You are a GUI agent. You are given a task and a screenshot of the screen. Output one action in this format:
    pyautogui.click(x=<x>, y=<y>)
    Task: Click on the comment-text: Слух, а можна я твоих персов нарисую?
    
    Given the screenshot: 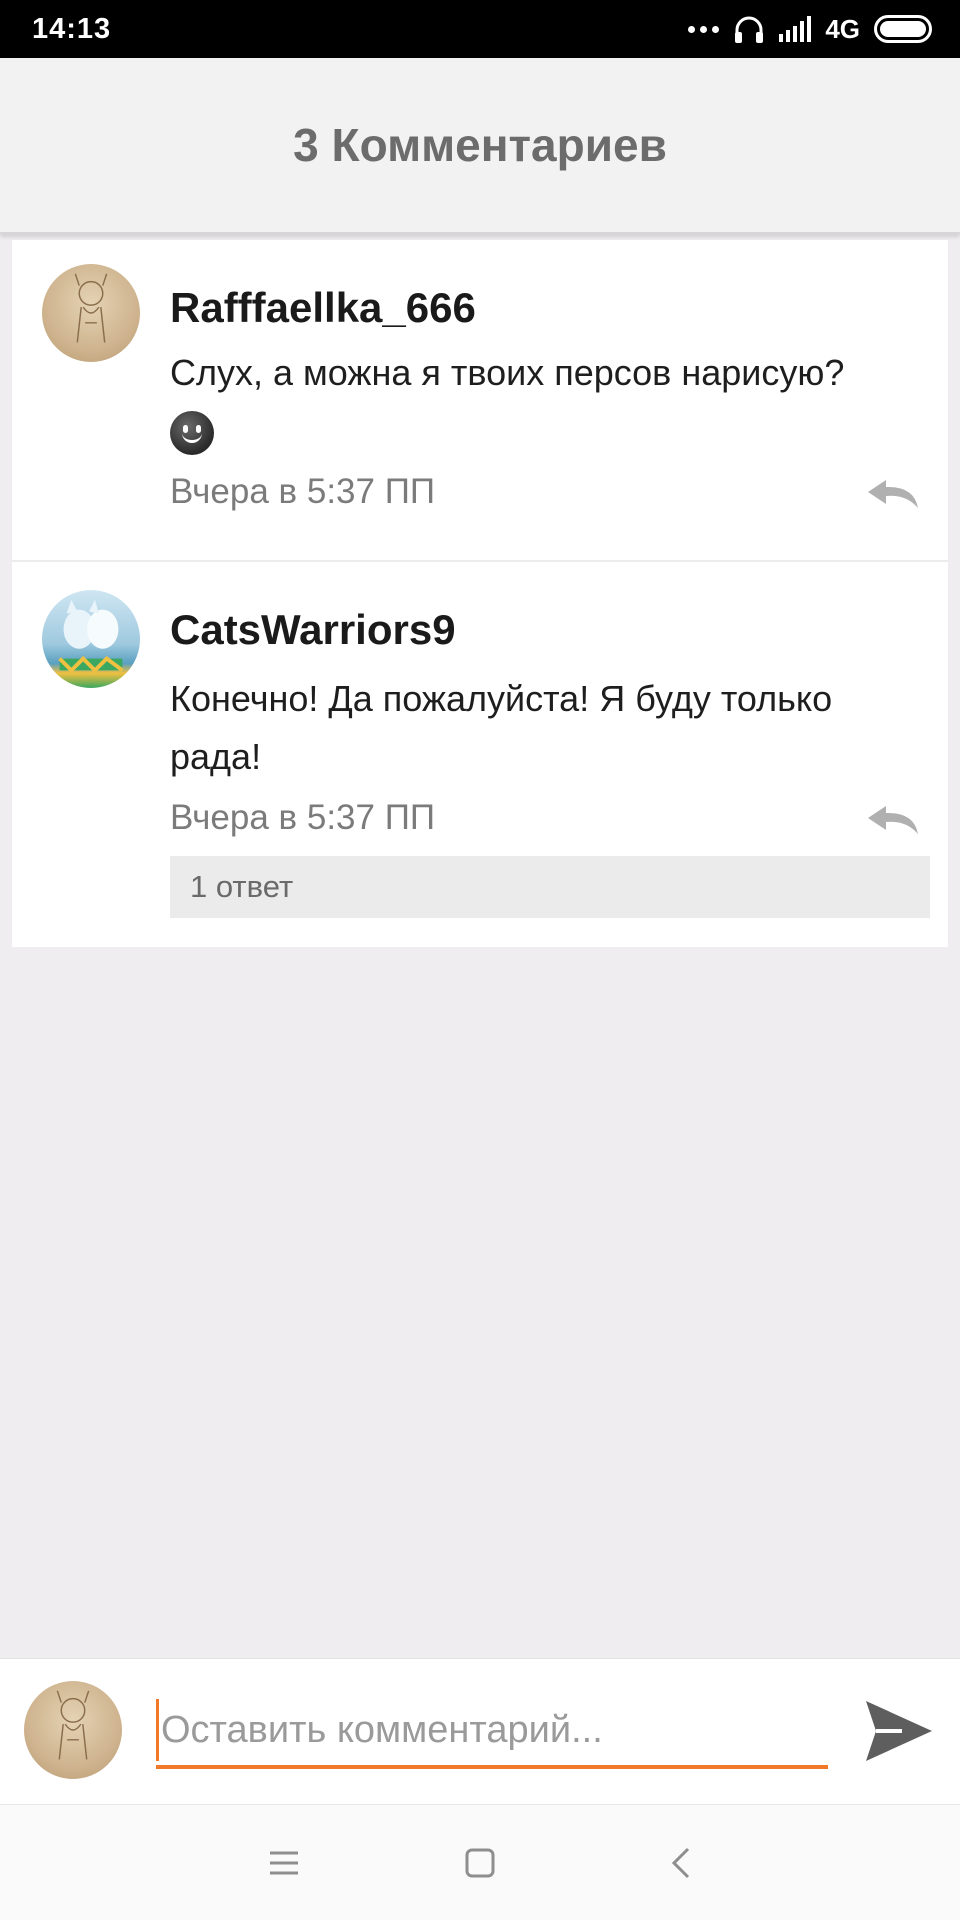 What is the action you would take?
    pyautogui.click(x=550, y=402)
    